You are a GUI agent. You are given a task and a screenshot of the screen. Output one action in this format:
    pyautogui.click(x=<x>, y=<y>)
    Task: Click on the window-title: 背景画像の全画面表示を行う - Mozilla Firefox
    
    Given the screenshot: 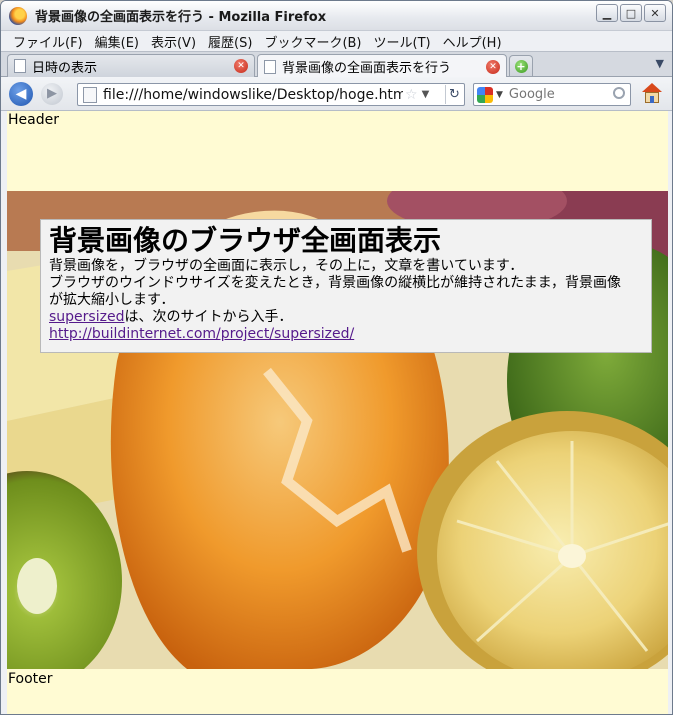 What is the action you would take?
    pyautogui.click(x=181, y=17)
    